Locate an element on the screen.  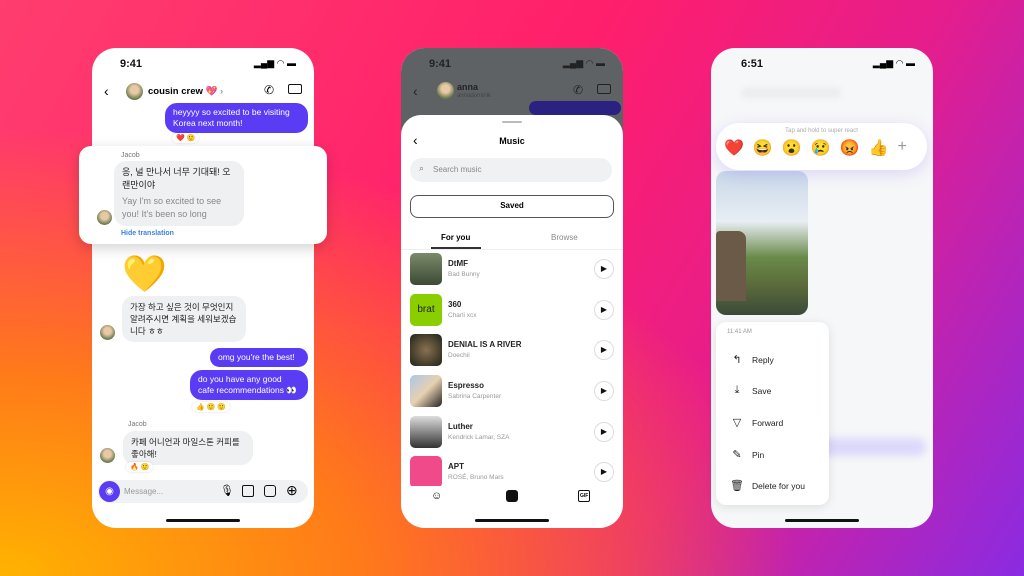
song-item: DtMF Bad Bunny ▶ is located at coordinates (512, 270).